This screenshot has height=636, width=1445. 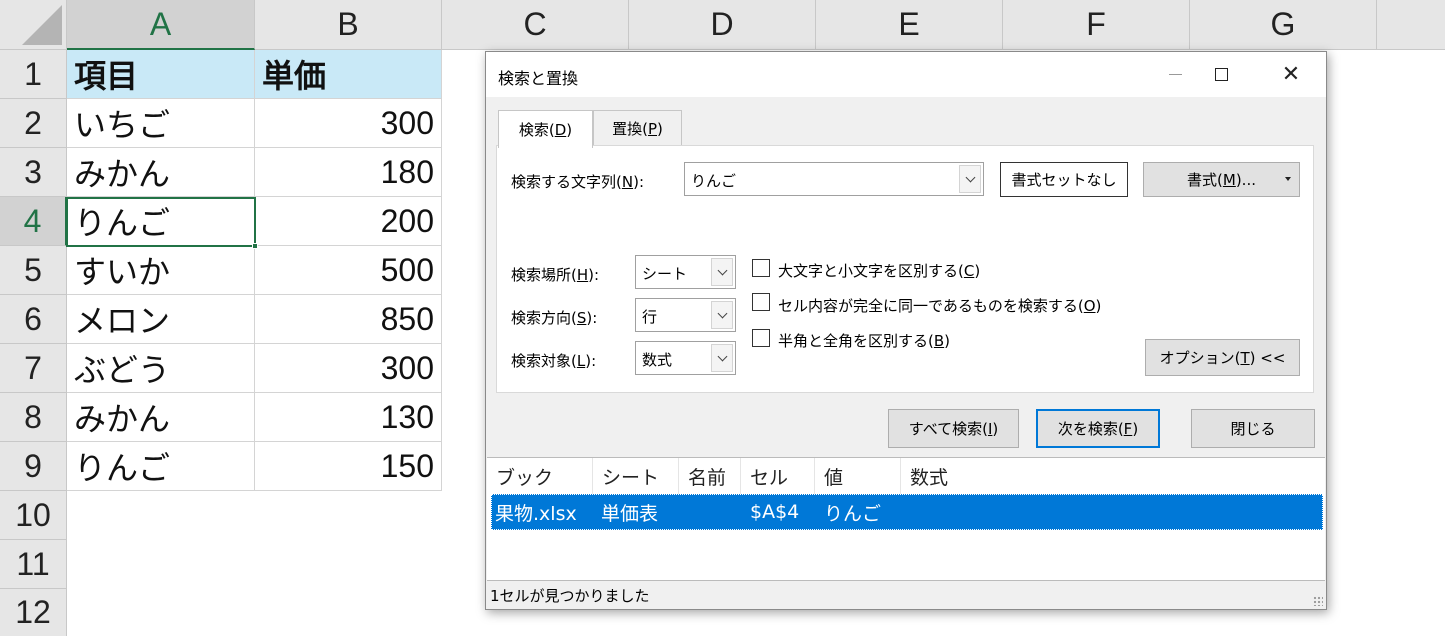 What do you see at coordinates (161, 123) in the screenshot?
I see `cell-a2: いちご` at bounding box center [161, 123].